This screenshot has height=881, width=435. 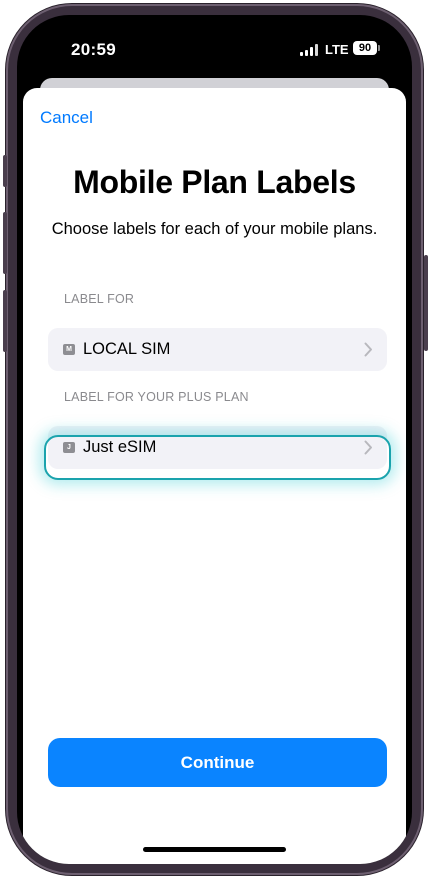 I want to click on plan-row-just-esim: J Just eSIM, so click(x=217, y=447).